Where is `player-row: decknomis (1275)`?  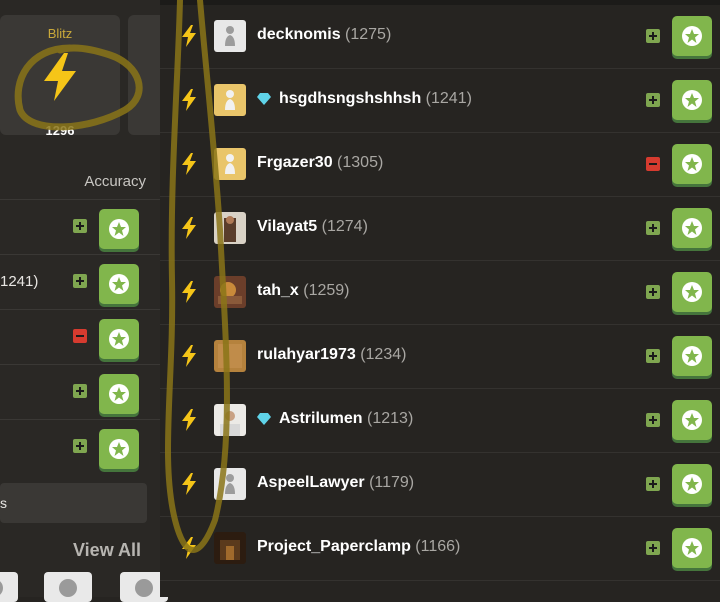 player-row: decknomis (1275) is located at coordinates (440, 36).